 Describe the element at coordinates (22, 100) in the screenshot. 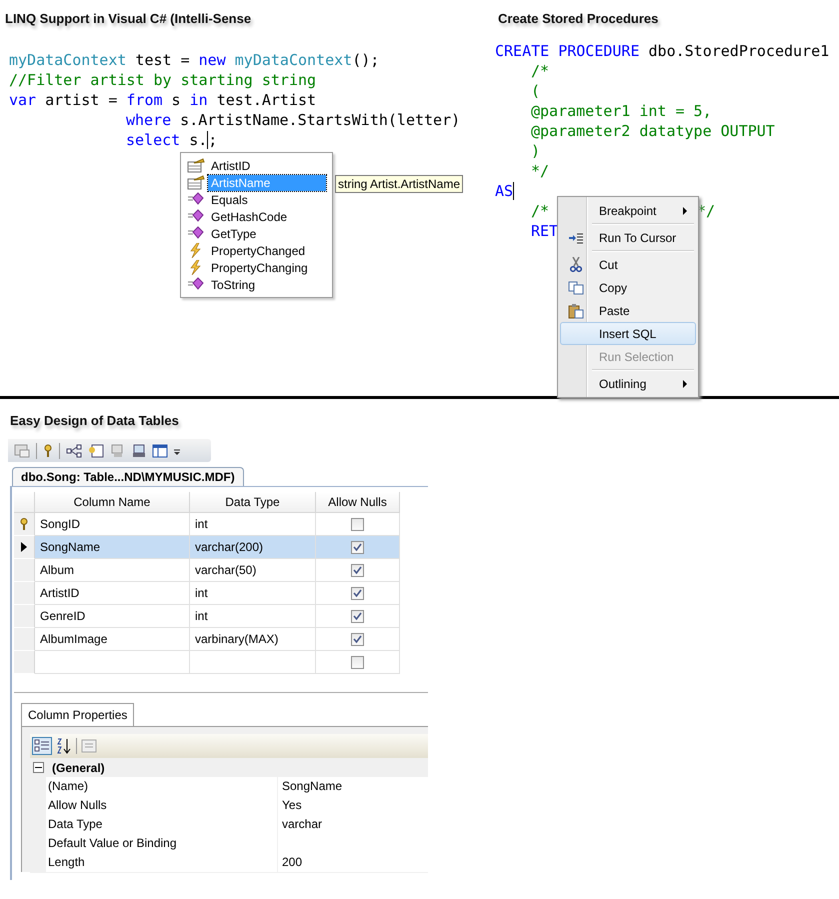

I see `code-text: var` at that location.